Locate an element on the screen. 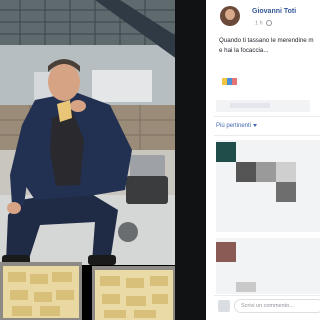 Image resolution: width=320 pixels, height=320 pixels. post-header: Giovanni Toti 1 h is located at coordinates (267, 17).